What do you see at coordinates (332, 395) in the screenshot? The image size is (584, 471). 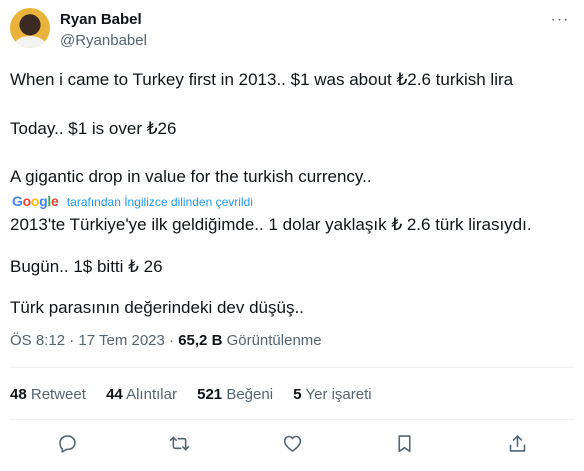 I see `bookmark-stat: 5 Yer işareti` at bounding box center [332, 395].